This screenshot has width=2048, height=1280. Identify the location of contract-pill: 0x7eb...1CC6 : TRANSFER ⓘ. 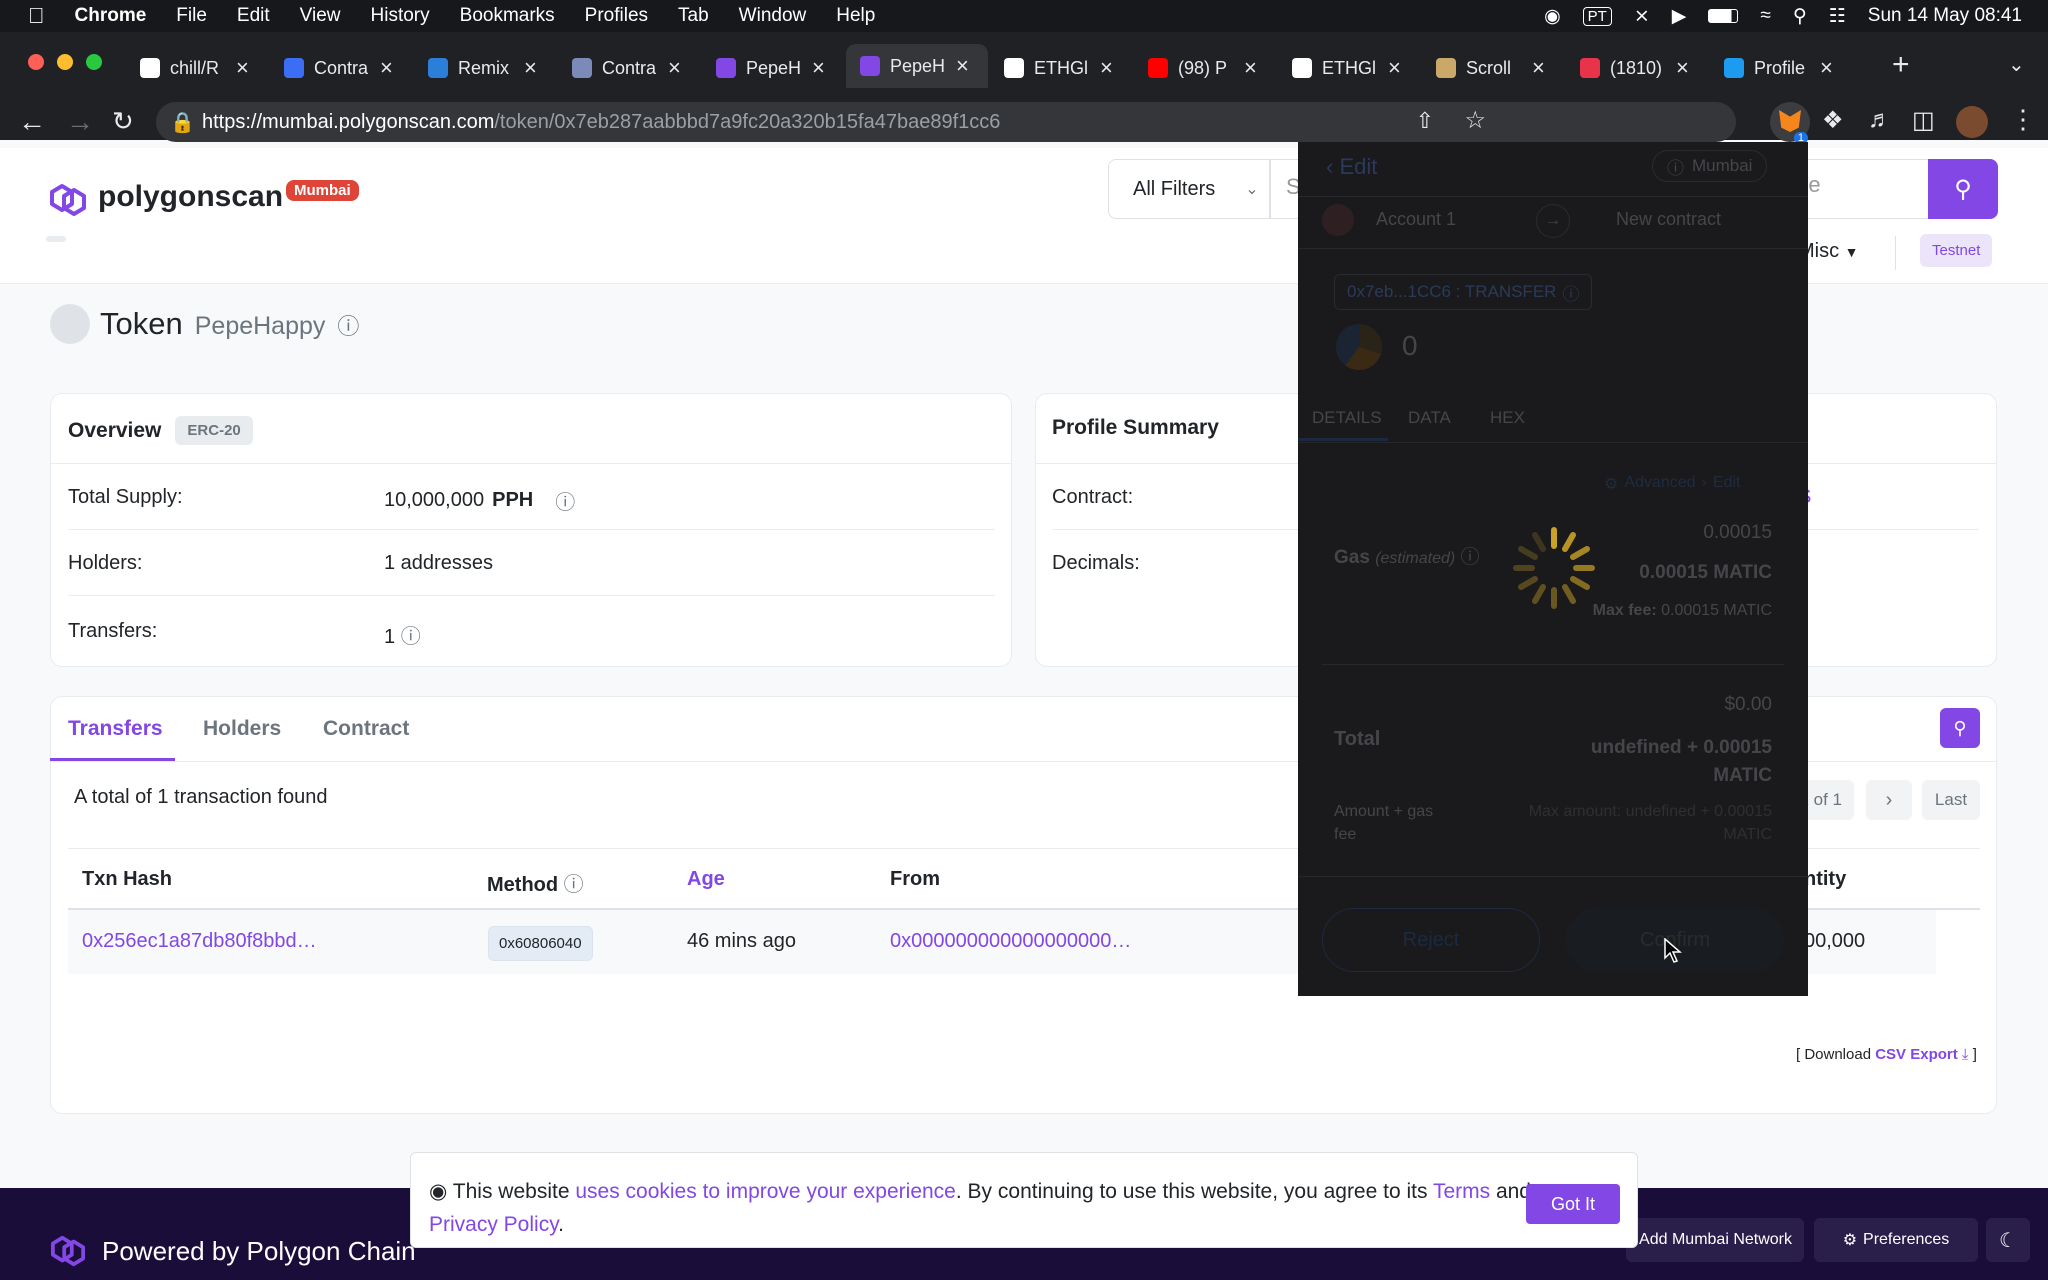
(1463, 292).